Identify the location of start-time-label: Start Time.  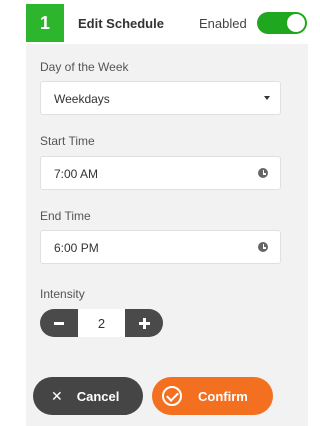
(67, 141).